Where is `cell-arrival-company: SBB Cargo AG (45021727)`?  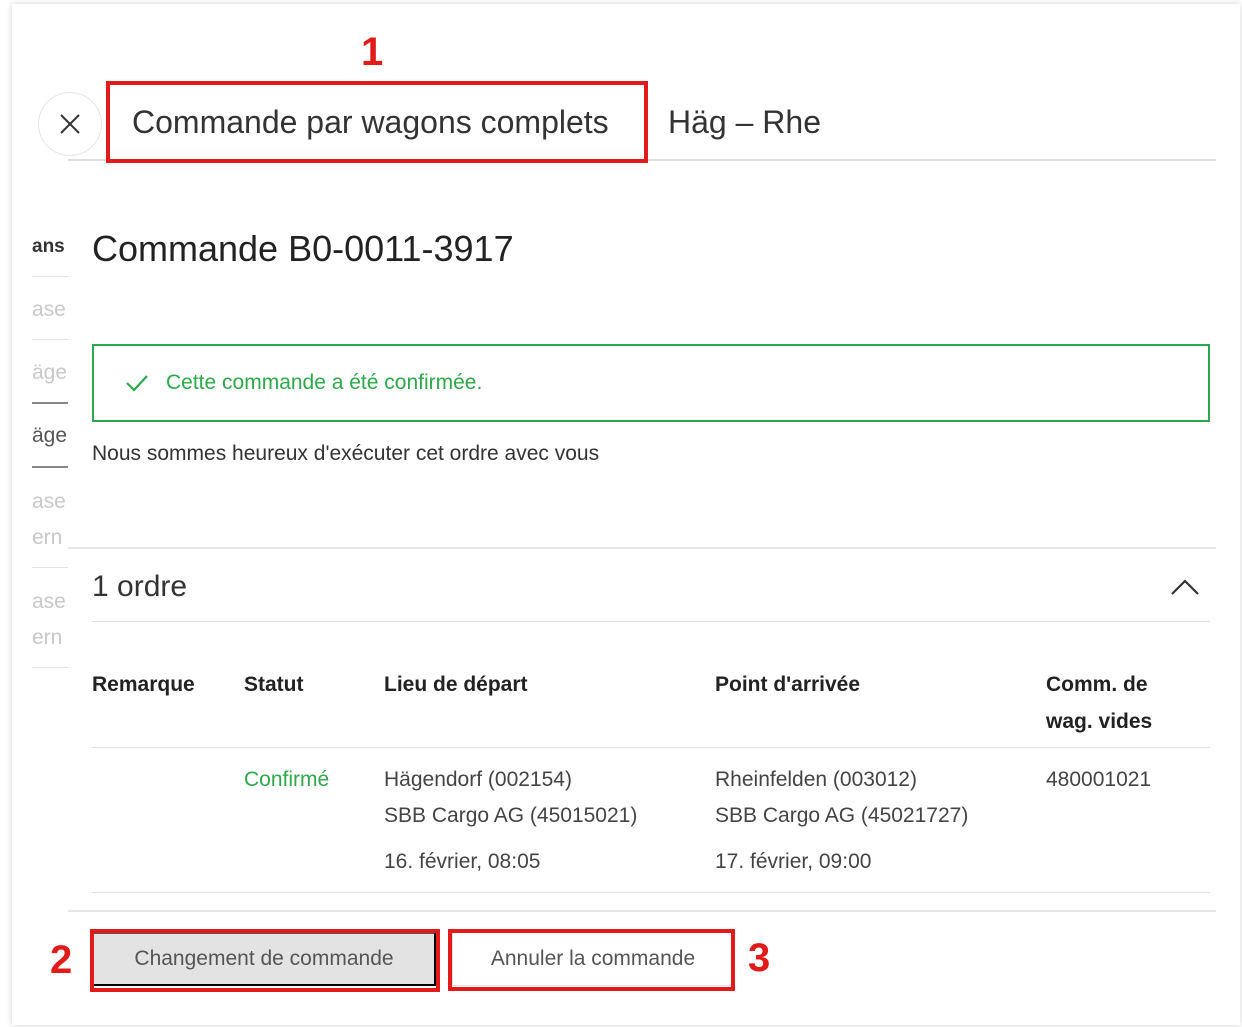 cell-arrival-company: SBB Cargo AG (45021727) is located at coordinates (842, 815).